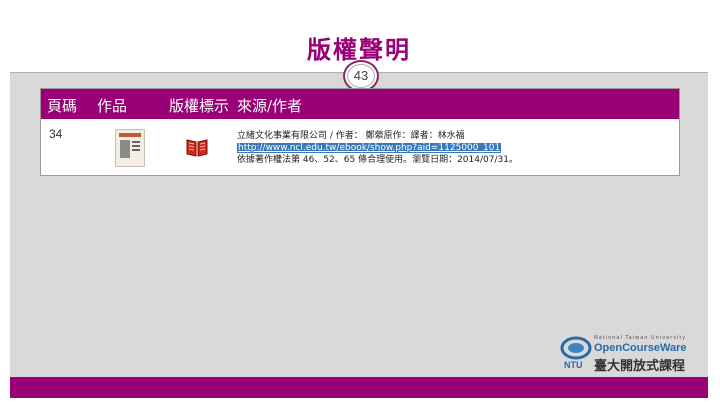  What do you see at coordinates (377, 160) in the screenshot?
I see `source-legal-note: 依據著作權法第 46、52、65 條合理使用。瀏覽日期：2014/07/31。` at bounding box center [377, 160].